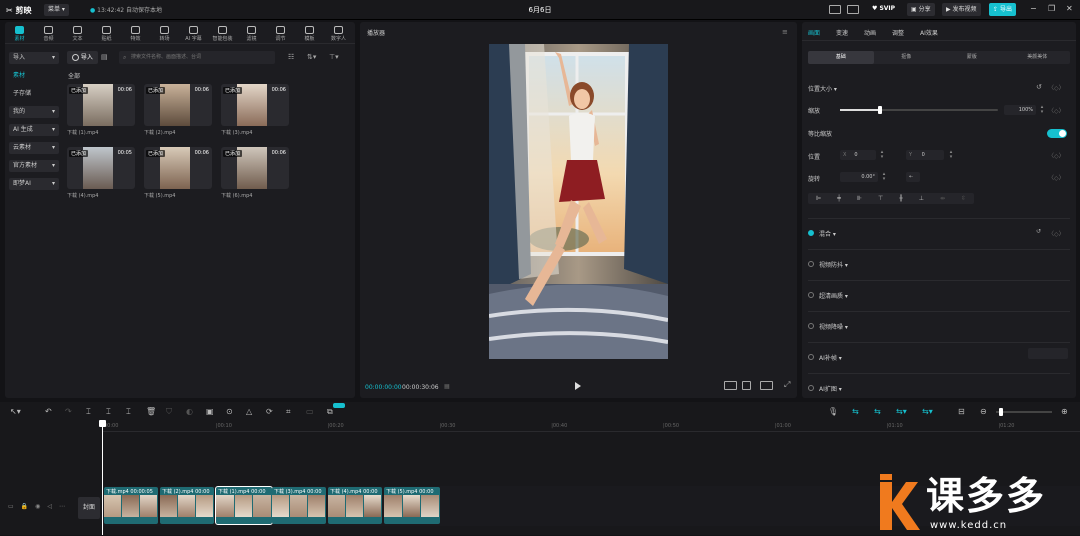  Describe the element at coordinates (884, 177) in the screenshot. I see `rotate-stepper: ▴ ▾` at that location.